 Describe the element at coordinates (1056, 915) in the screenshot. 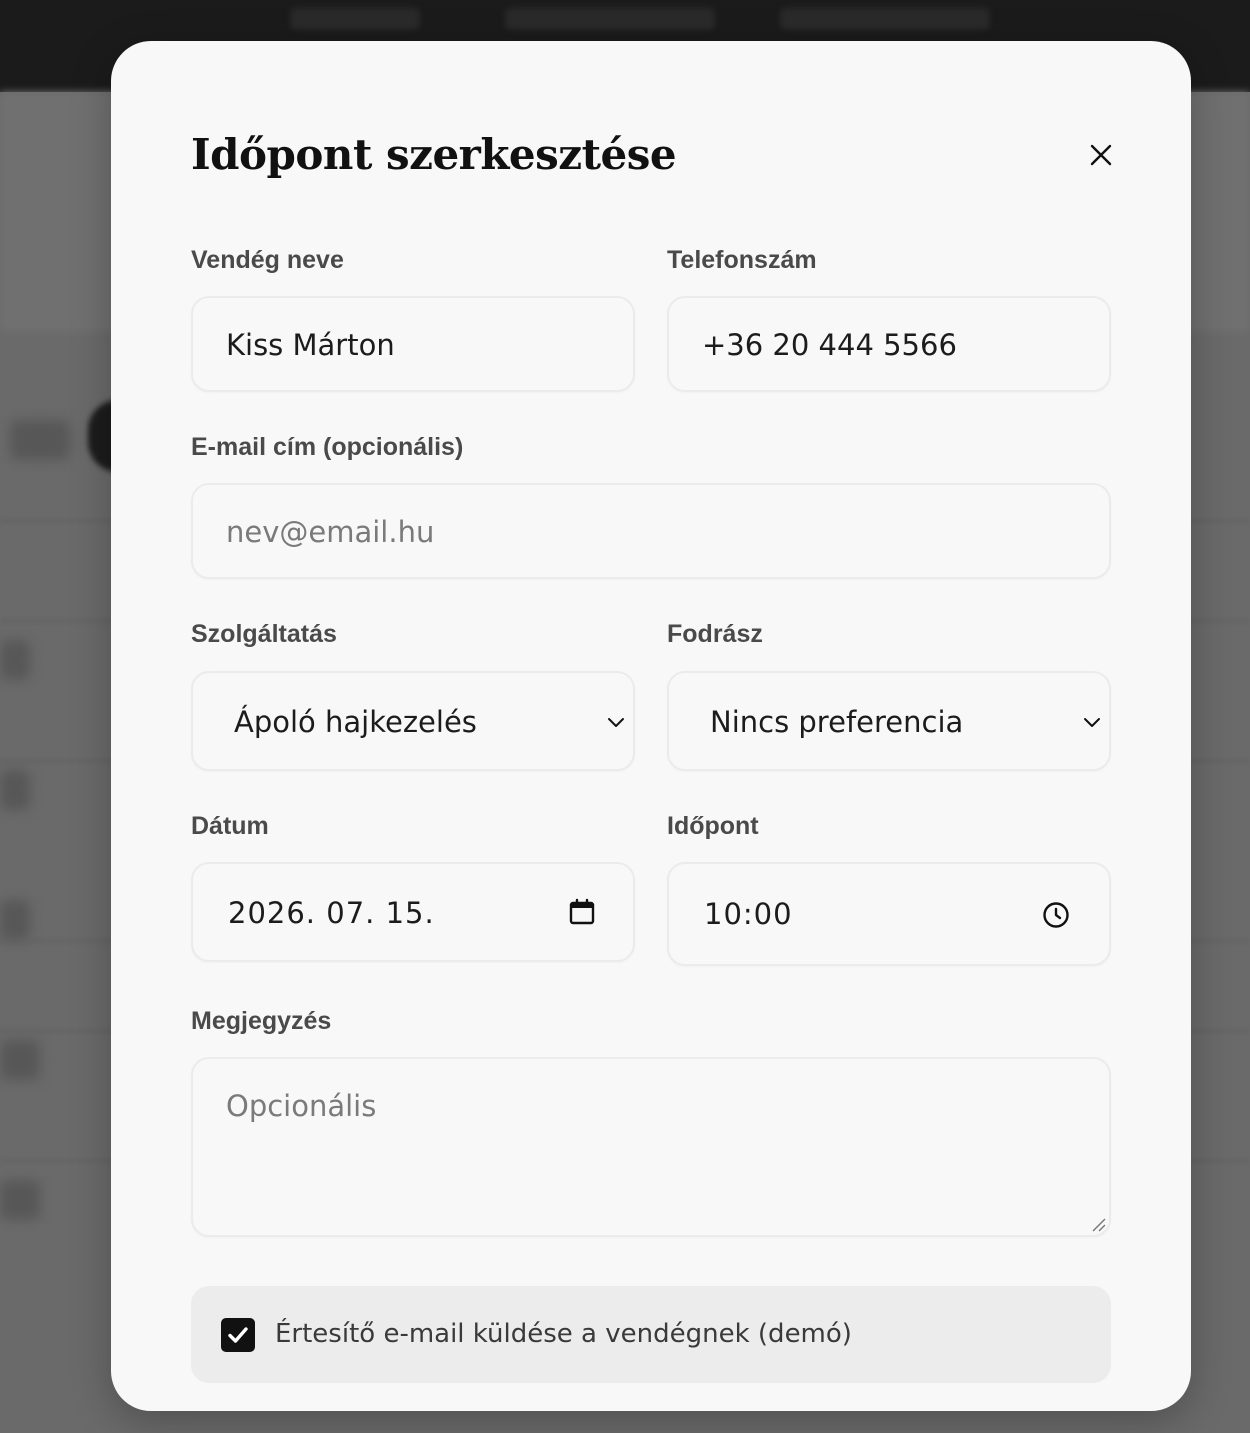

I see `clock-icon` at that location.